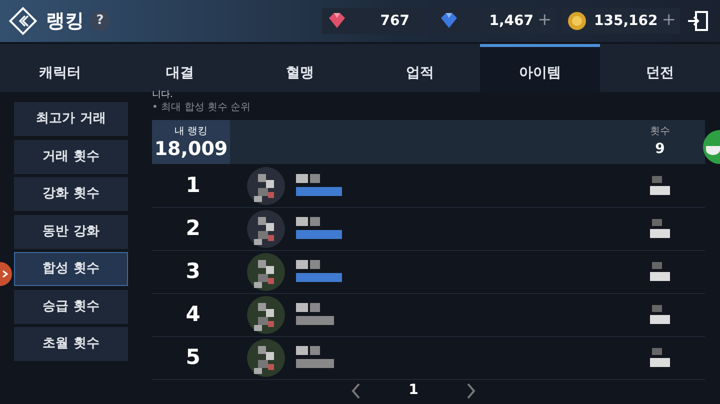 The width and height of the screenshot is (720, 404). Describe the element at coordinates (710, 147) in the screenshot. I see `bowl-button-icon` at that location.